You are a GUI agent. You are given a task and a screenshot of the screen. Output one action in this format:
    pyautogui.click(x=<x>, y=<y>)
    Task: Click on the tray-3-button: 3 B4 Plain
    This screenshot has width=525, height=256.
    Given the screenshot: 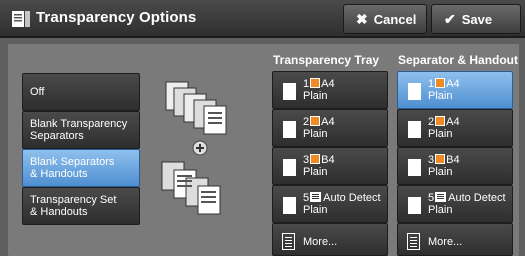 What is the action you would take?
    pyautogui.click(x=330, y=166)
    